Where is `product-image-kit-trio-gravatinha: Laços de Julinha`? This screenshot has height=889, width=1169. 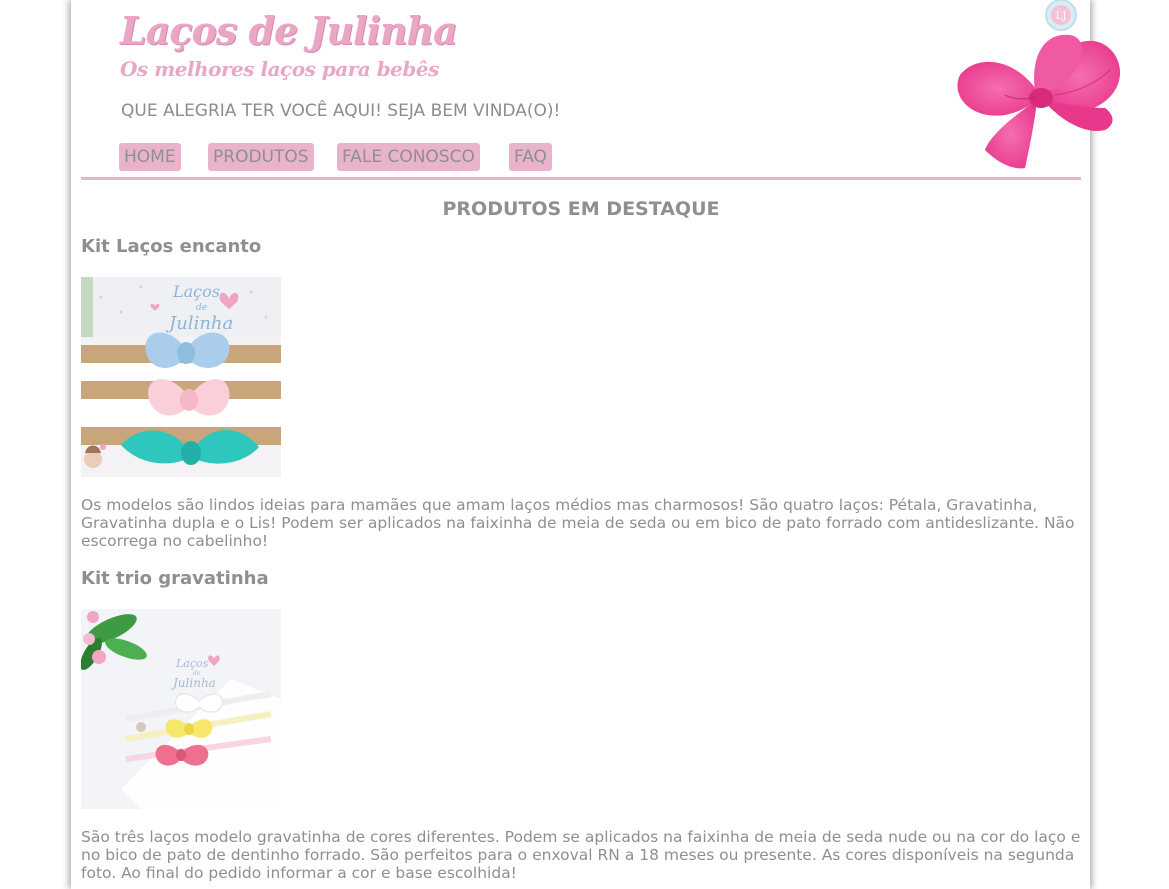 product-image-kit-trio-gravatinha: Laços de Julinha is located at coordinates (181, 709).